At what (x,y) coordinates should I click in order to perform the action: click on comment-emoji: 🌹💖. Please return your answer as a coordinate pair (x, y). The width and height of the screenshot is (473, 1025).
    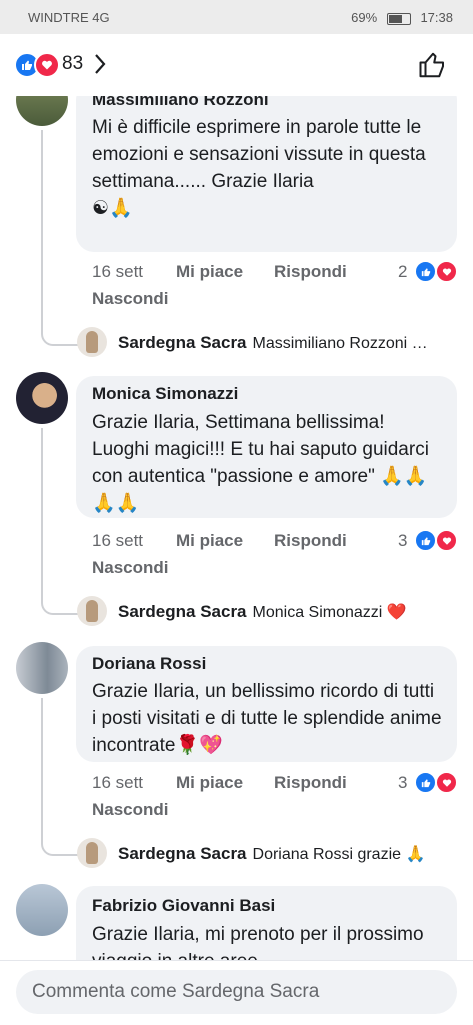
    Looking at the image, I should click on (199, 745).